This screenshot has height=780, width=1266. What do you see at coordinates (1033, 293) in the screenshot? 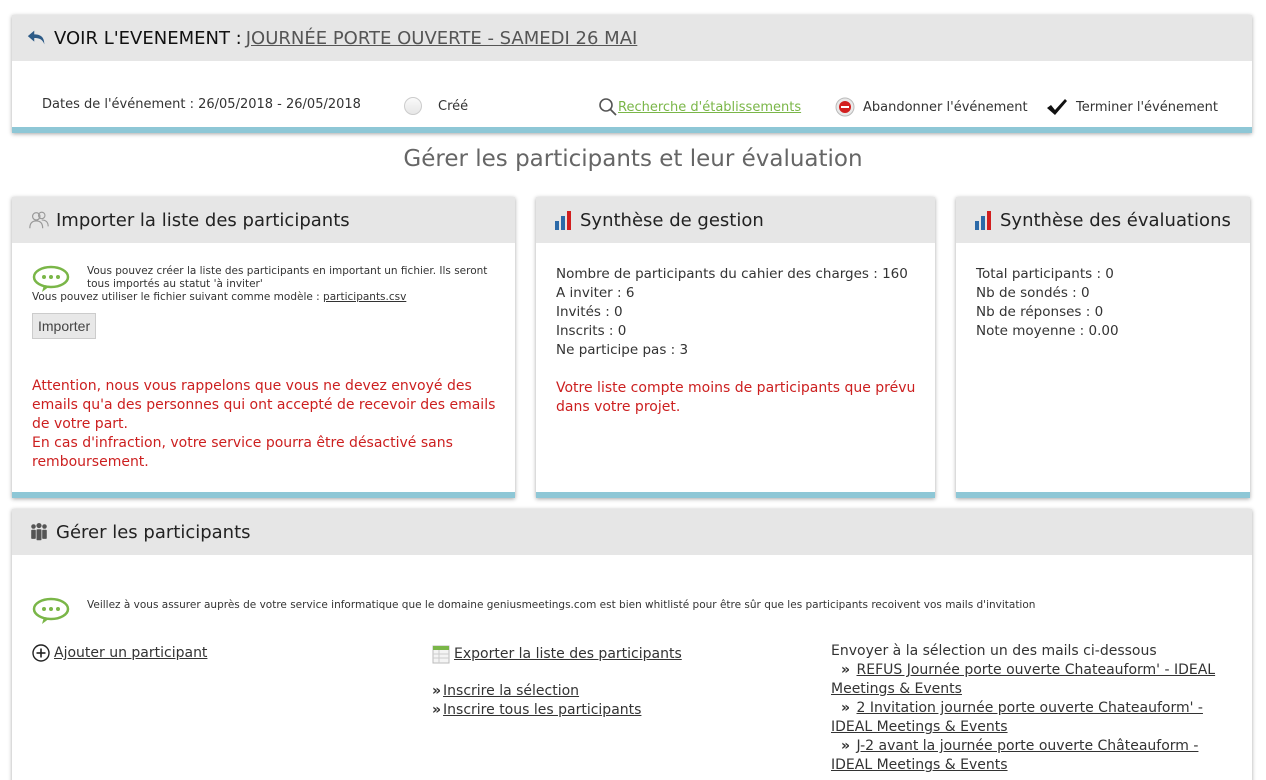
I see `stat-line: Nb de sondés : 0` at bounding box center [1033, 293].